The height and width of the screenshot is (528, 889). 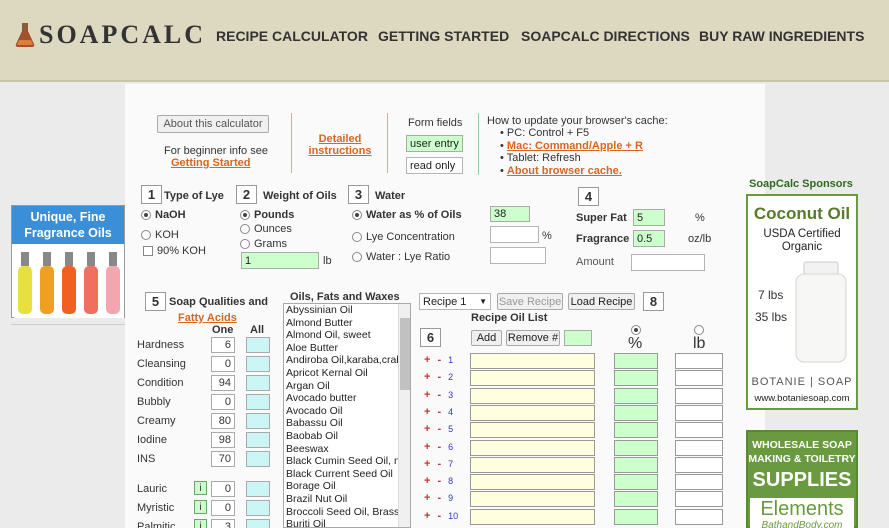 What do you see at coordinates (280, 260) in the screenshot?
I see `oil-weight-input: 1` at bounding box center [280, 260].